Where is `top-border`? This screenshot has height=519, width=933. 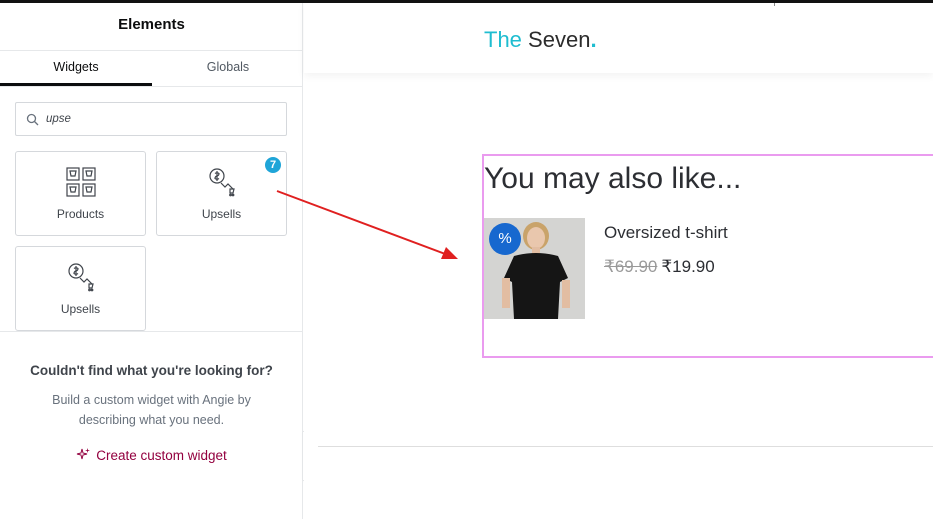
top-border is located at coordinates (466, 1).